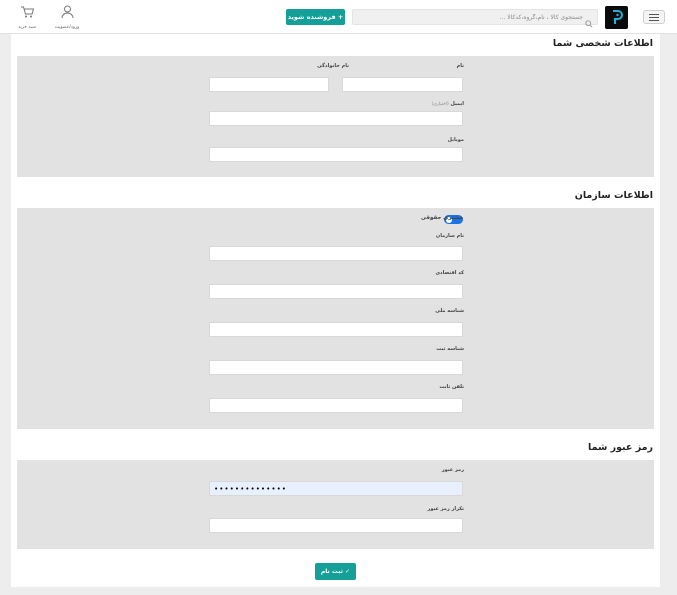 This screenshot has width=677, height=595. I want to click on national-id-input, so click(336, 329).